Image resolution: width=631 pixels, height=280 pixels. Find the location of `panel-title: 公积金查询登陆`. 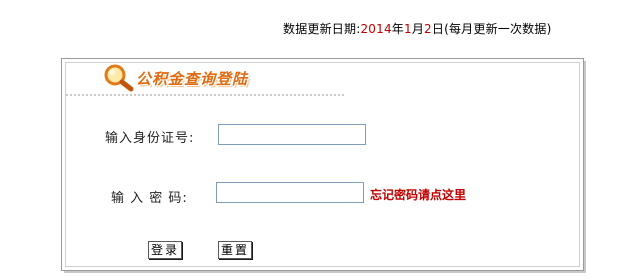

panel-title: 公积金查询登陆 is located at coordinates (192, 79).